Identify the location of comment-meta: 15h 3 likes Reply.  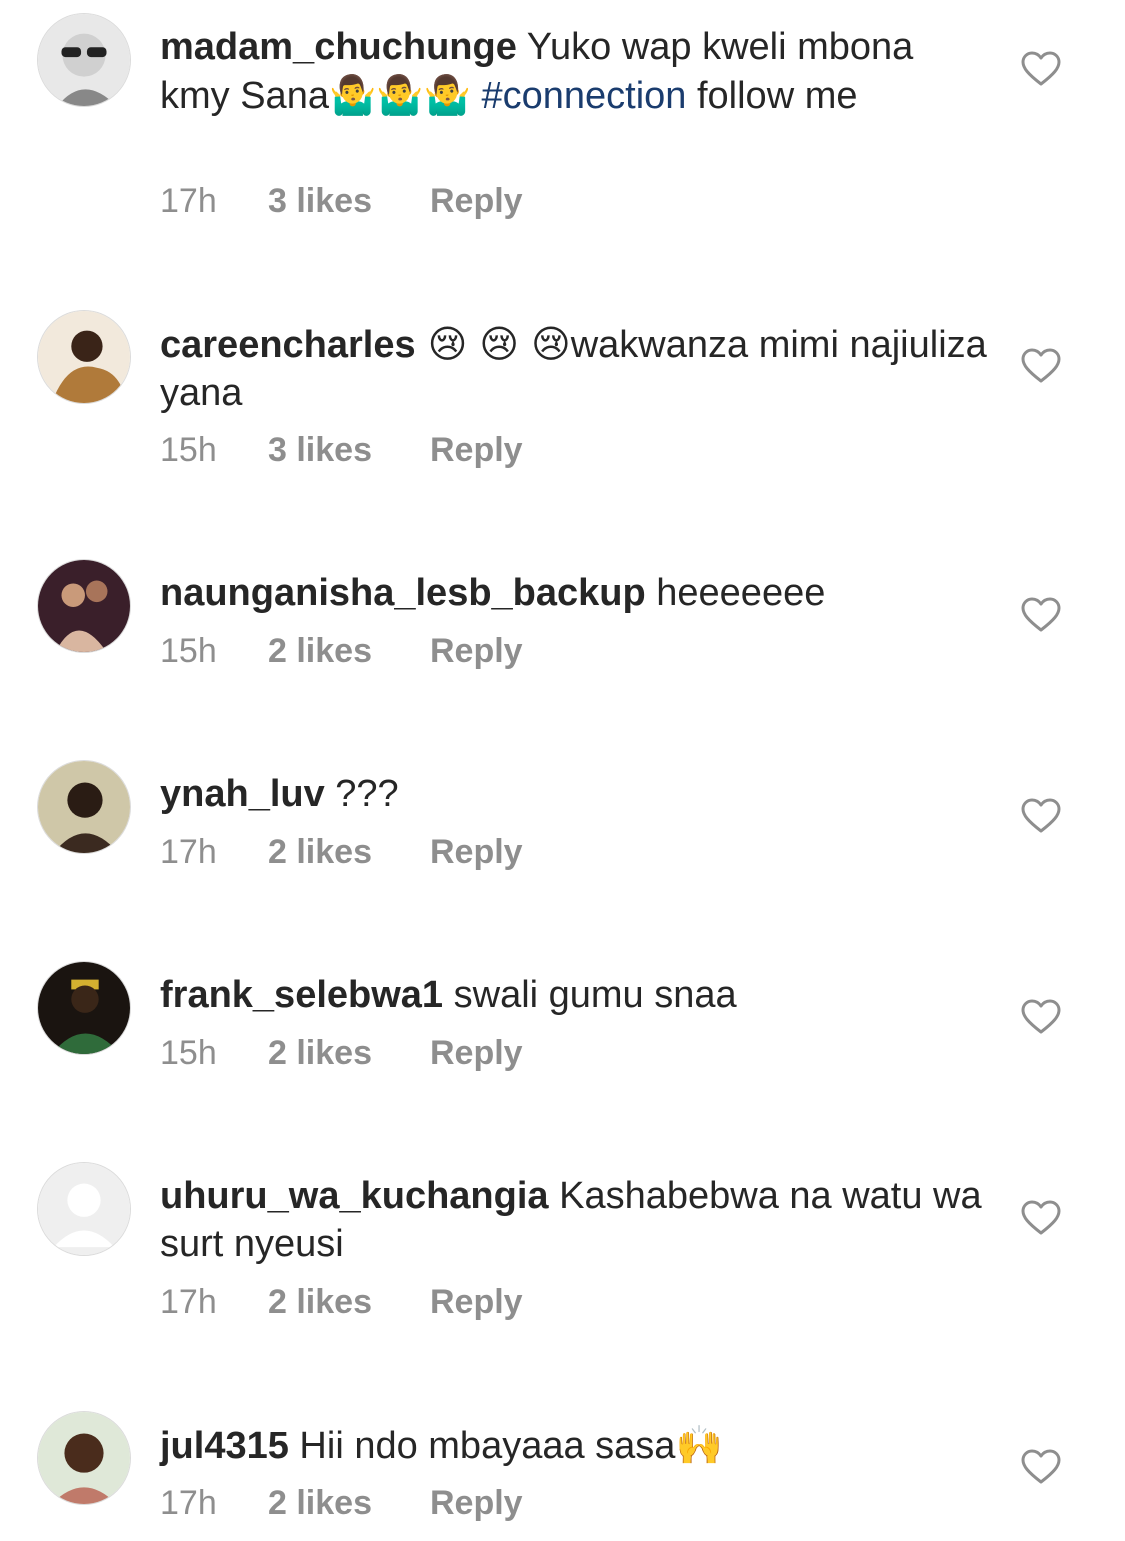
(341, 450).